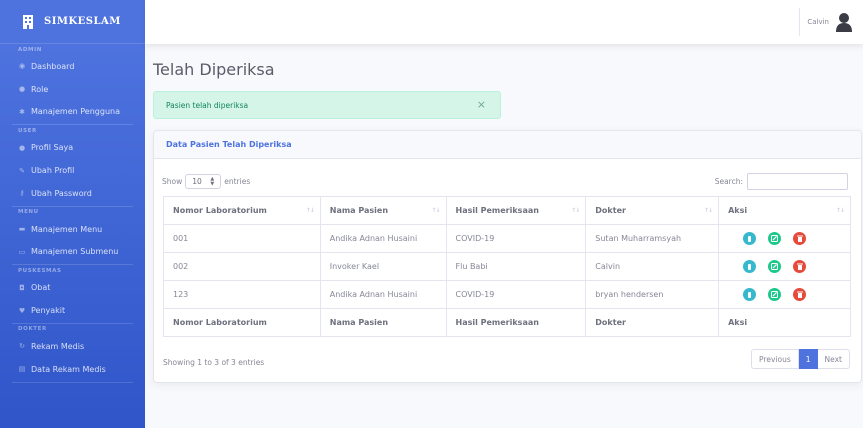 Image resolution: width=863 pixels, height=428 pixels. I want to click on column-header-nama-pasien: Nama Pasien ↑↓, so click(383, 210).